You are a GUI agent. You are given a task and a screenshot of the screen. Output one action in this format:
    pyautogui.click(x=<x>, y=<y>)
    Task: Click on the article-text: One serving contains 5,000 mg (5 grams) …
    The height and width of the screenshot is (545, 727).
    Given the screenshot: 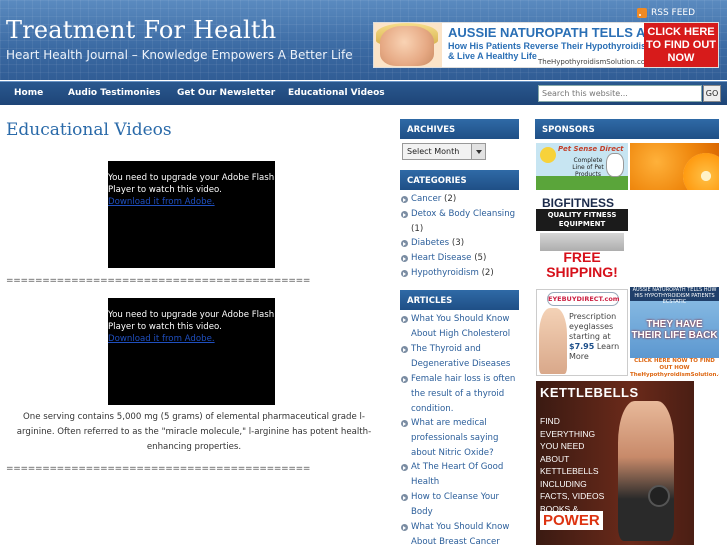 What is the action you would take?
    pyautogui.click(x=194, y=432)
    